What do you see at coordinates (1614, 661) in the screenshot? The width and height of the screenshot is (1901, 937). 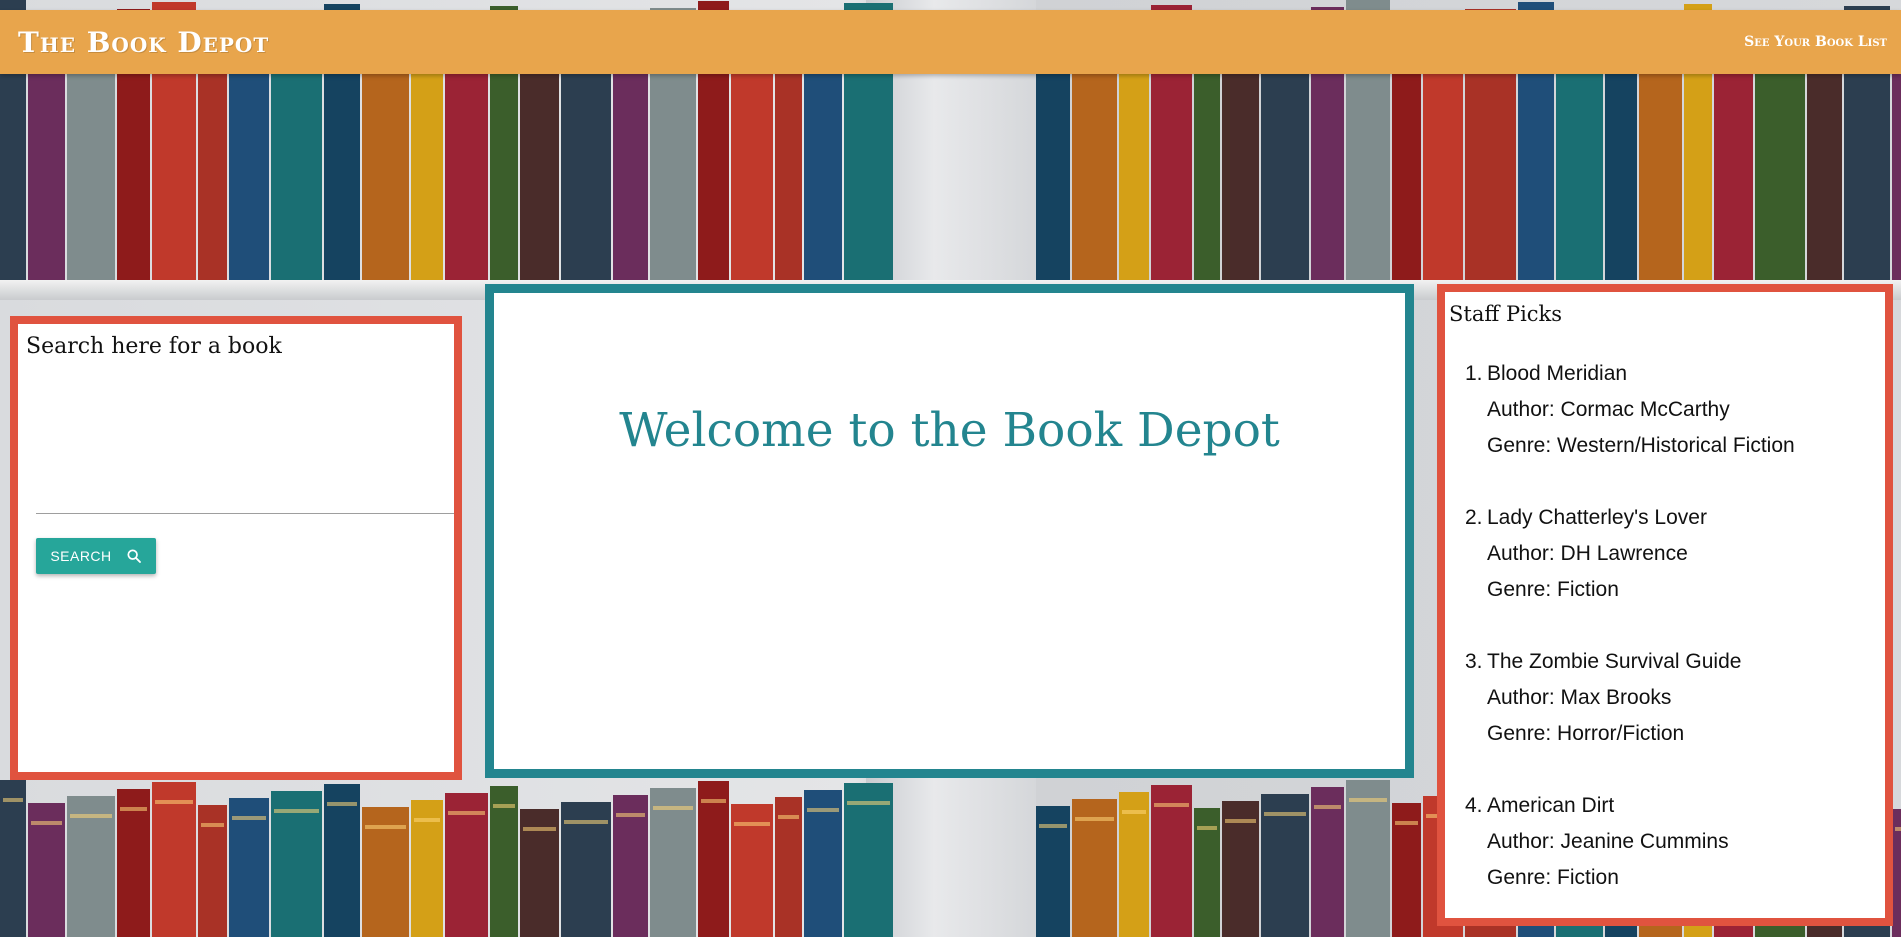 I see `pick-title: The Zombie Survival Guide` at bounding box center [1614, 661].